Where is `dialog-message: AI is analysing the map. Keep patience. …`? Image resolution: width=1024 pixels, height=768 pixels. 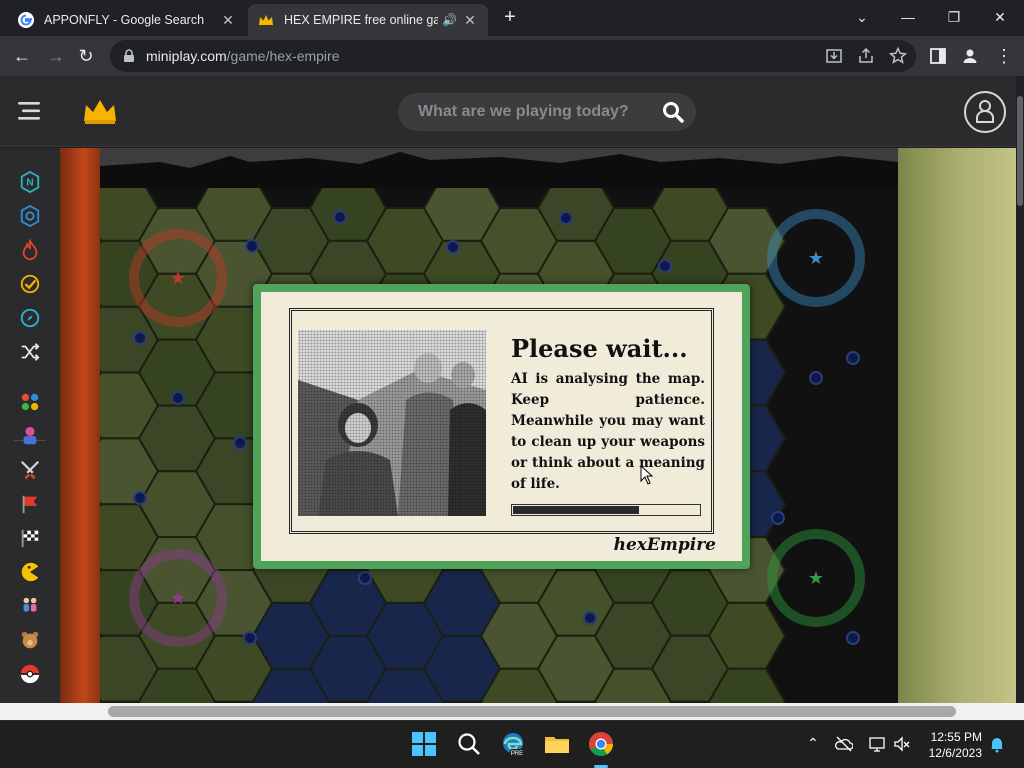
dialog-message: AI is analysing the map. Keep patience. … is located at coordinates (608, 431).